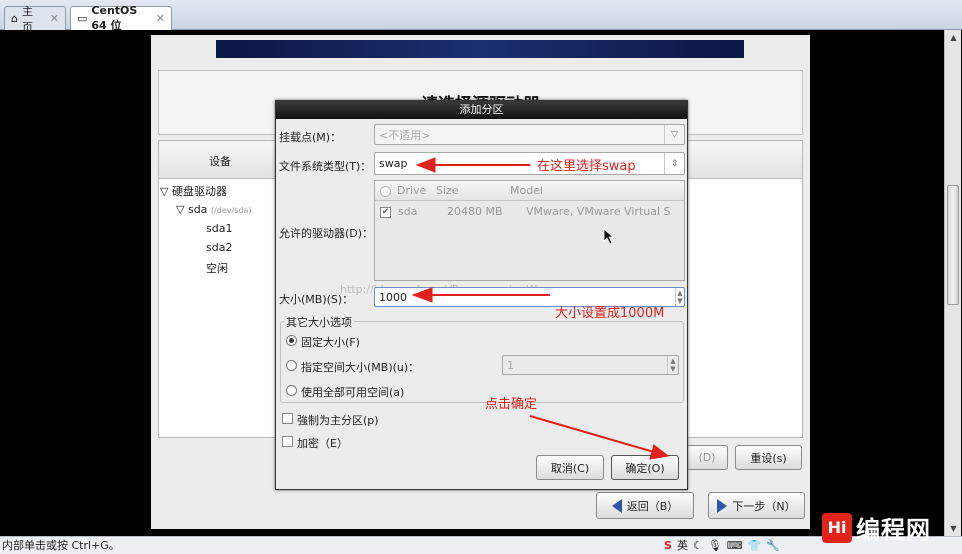 This screenshot has width=962, height=554. What do you see at coordinates (773, 545) in the screenshot?
I see `wrench-icon: 🔧` at bounding box center [773, 545].